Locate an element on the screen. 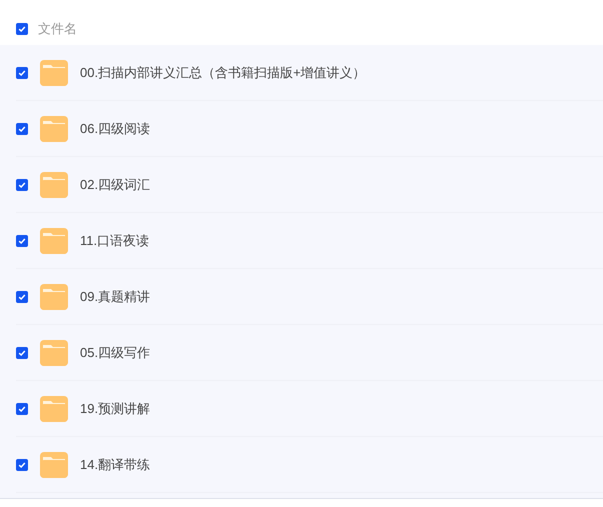 The width and height of the screenshot is (603, 507). file-name: 11.口语夜读 is located at coordinates (115, 241).